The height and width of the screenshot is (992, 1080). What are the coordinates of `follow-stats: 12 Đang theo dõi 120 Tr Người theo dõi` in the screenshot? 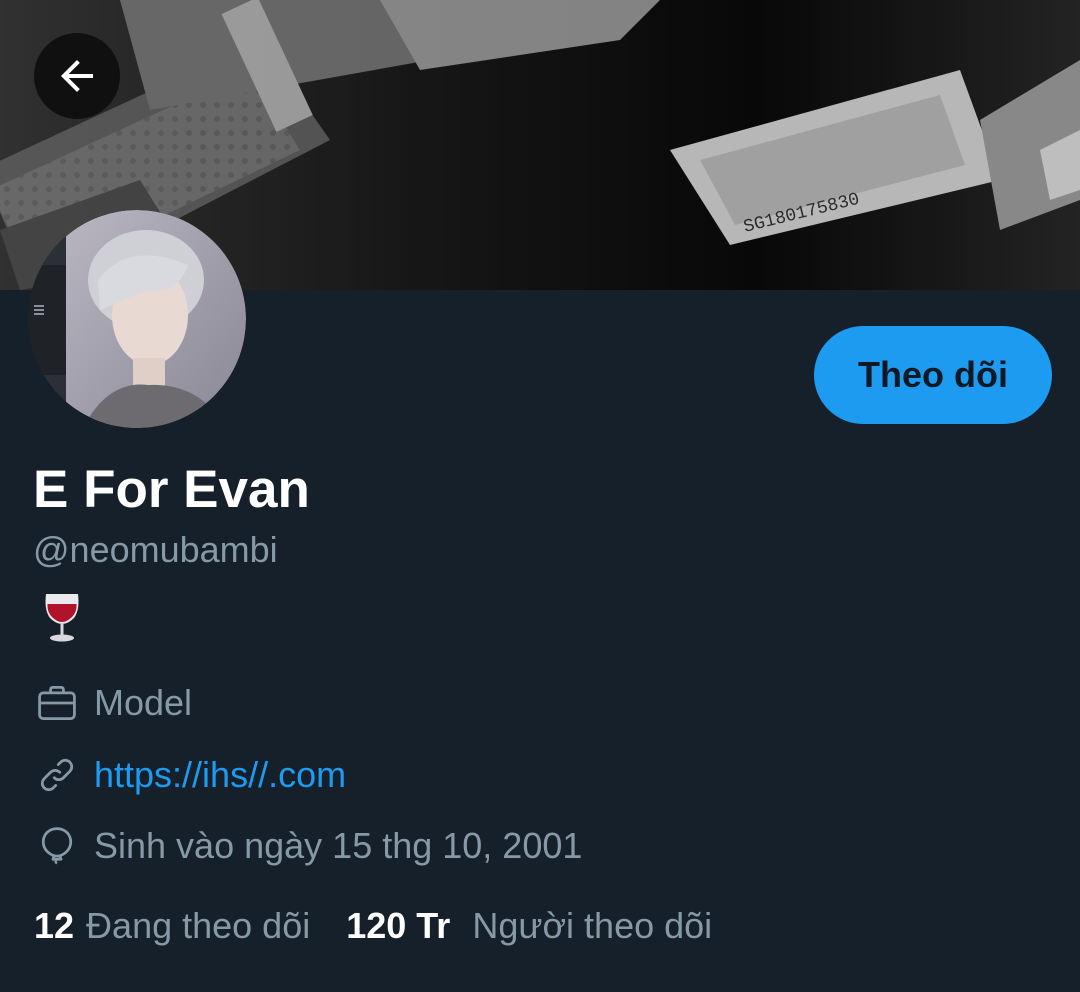 It's located at (373, 926).